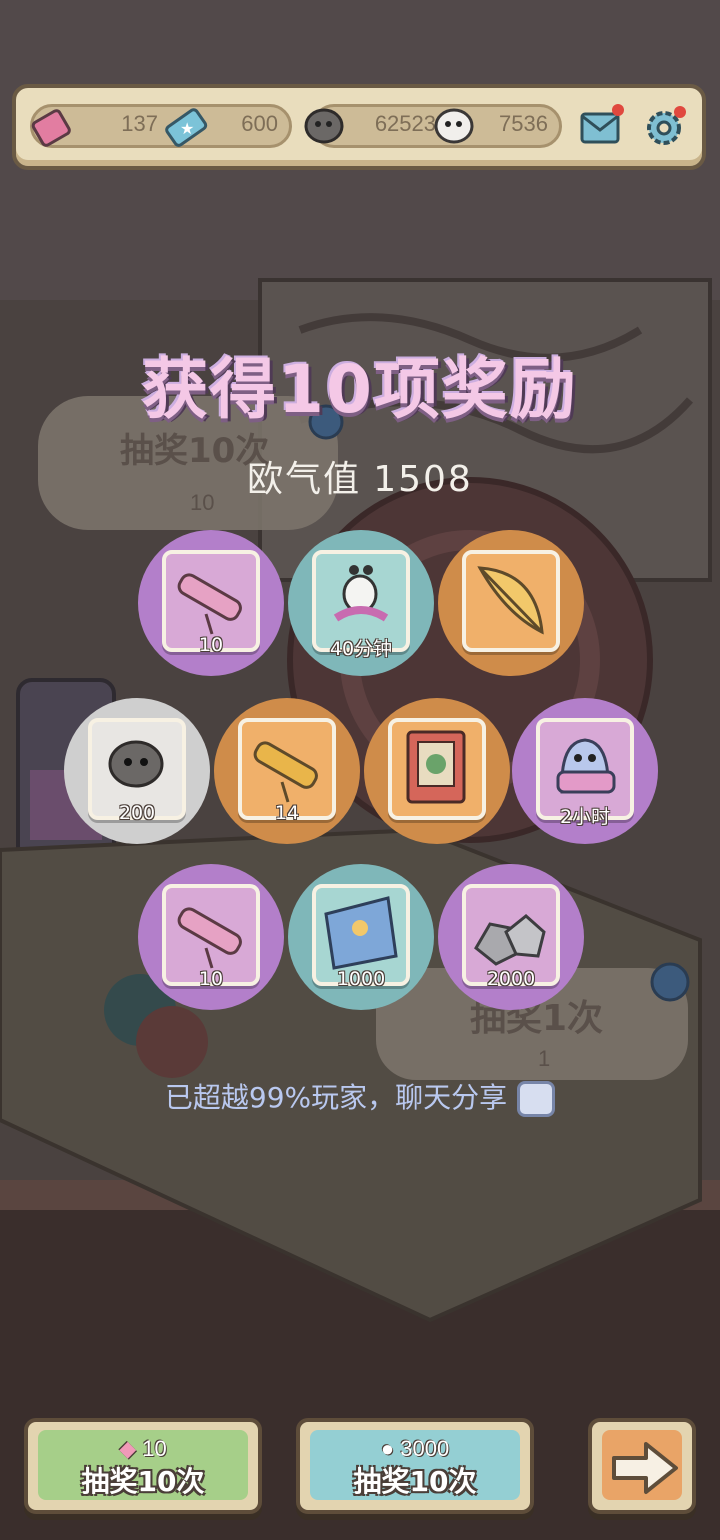  What do you see at coordinates (361, 979) in the screenshot?
I see `reward-count: 1000` at bounding box center [361, 979].